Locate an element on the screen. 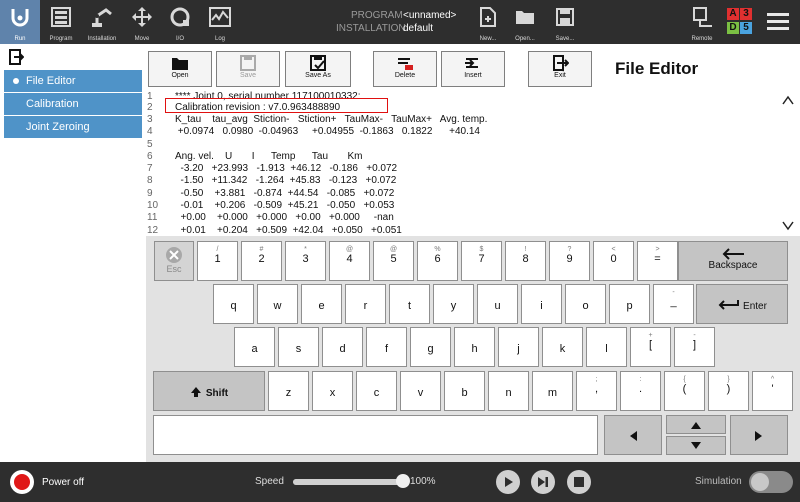 The width and height of the screenshot is (800, 502). file-line: +0.01 +0.204 +0.509 +42.04 +0.050 +0.051 is located at coordinates (288, 230).